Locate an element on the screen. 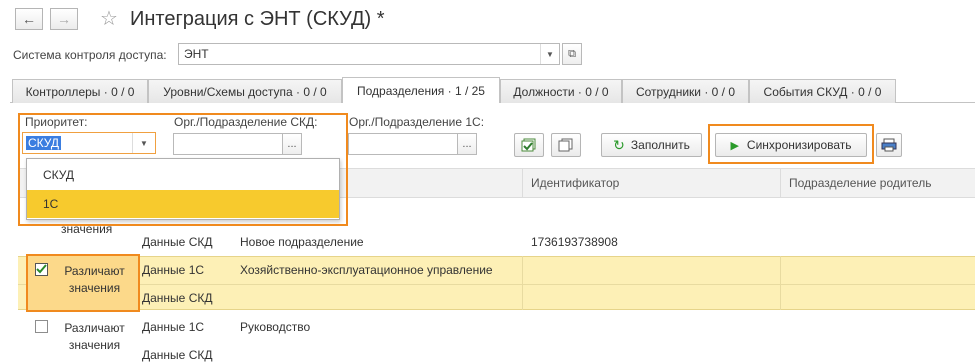 The width and height of the screenshot is (975, 362). back-button: ← is located at coordinates (29, 19).